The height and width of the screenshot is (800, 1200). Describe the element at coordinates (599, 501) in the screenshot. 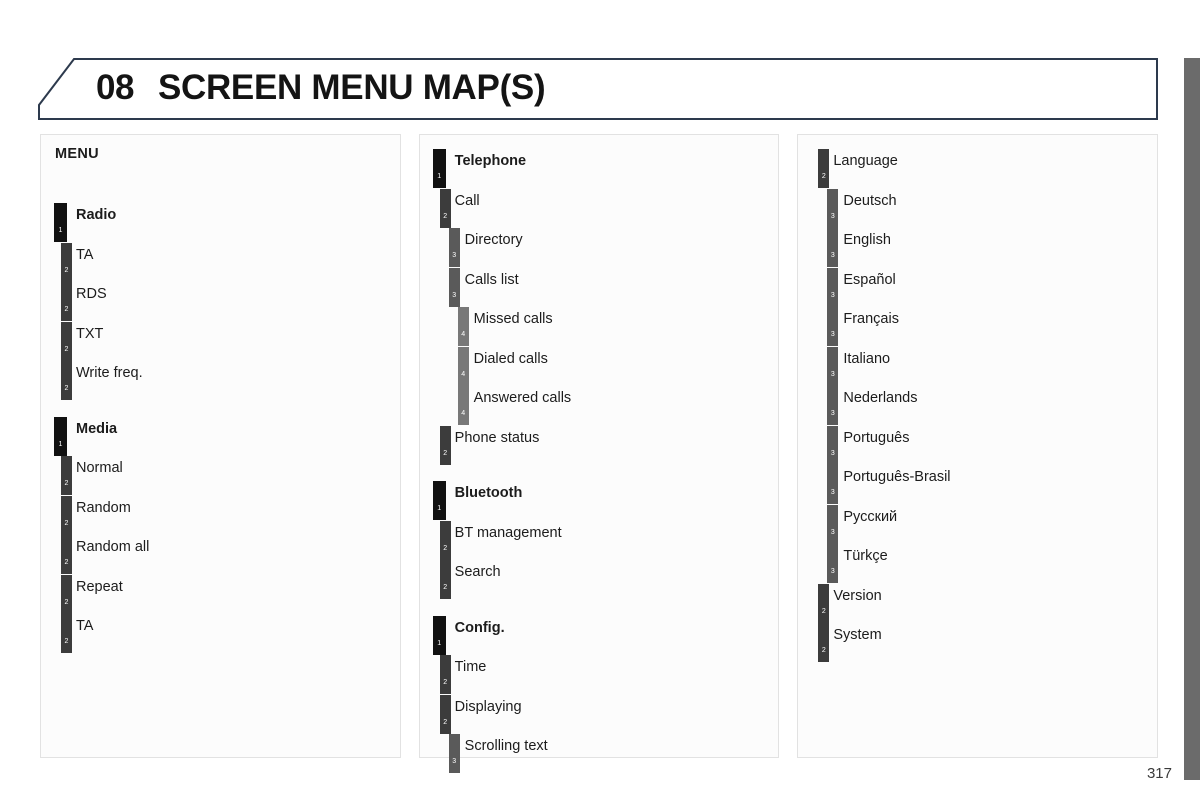

I see `menu-item-level-1: 1 Bluetooth` at that location.